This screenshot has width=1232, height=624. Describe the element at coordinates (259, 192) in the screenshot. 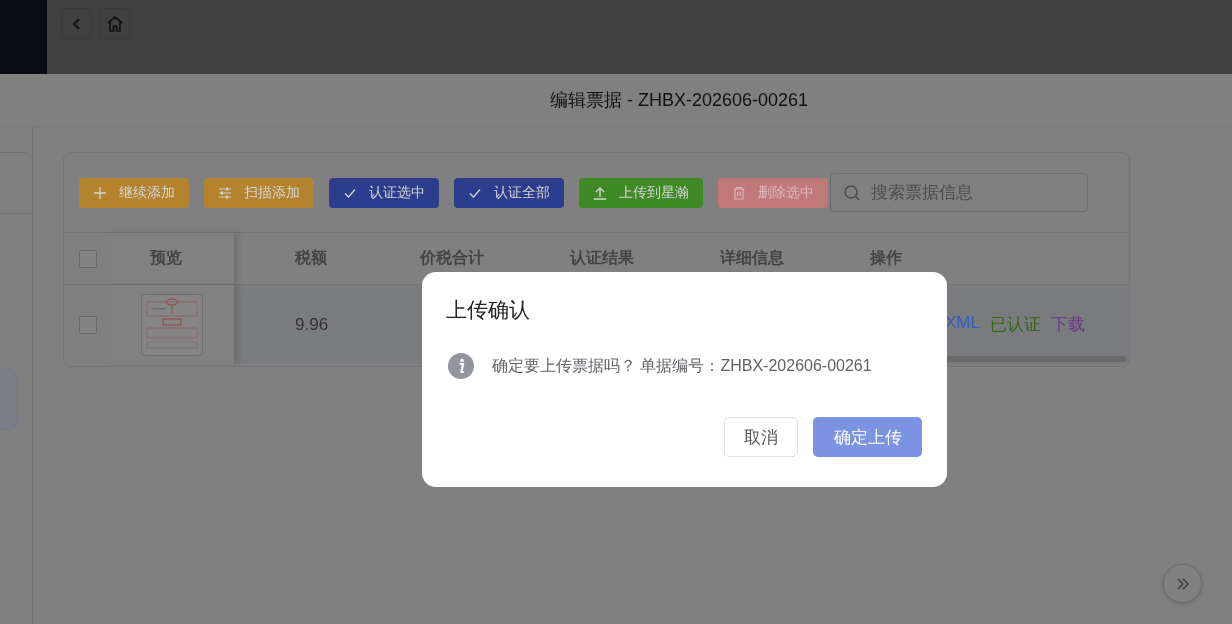

I see `toolbar-button: 扫描添加` at that location.